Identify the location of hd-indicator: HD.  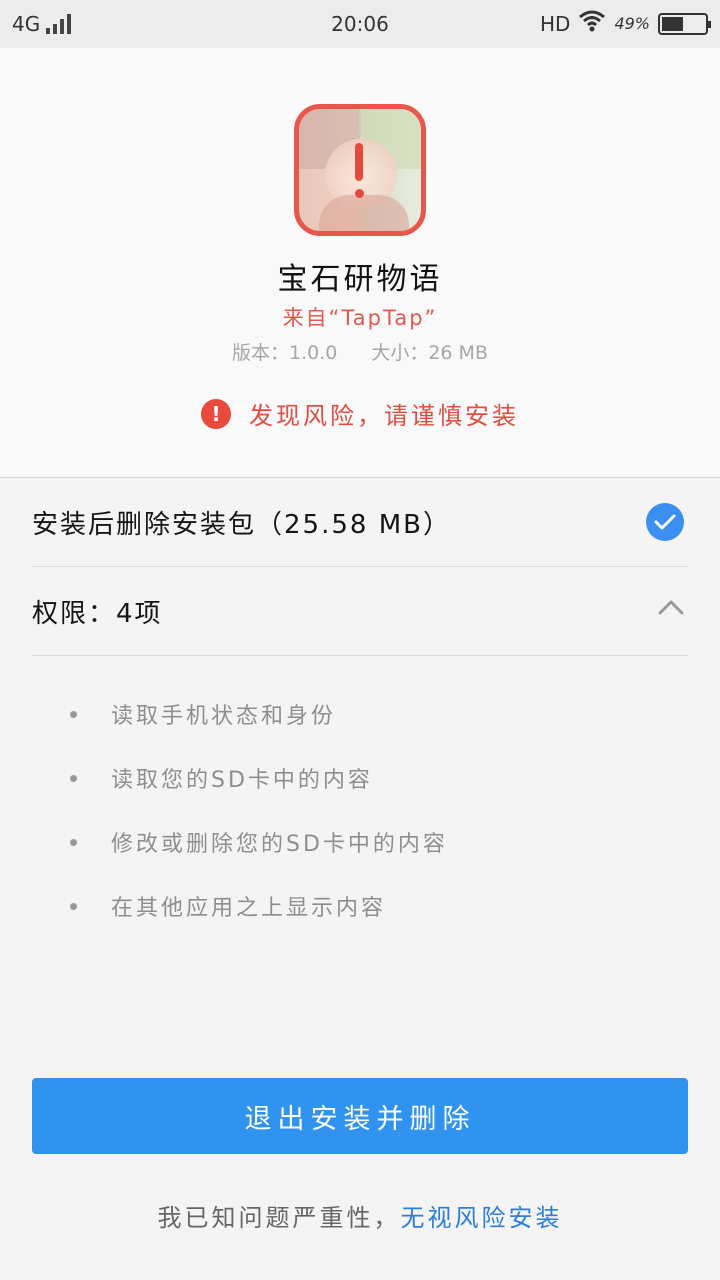
(555, 23).